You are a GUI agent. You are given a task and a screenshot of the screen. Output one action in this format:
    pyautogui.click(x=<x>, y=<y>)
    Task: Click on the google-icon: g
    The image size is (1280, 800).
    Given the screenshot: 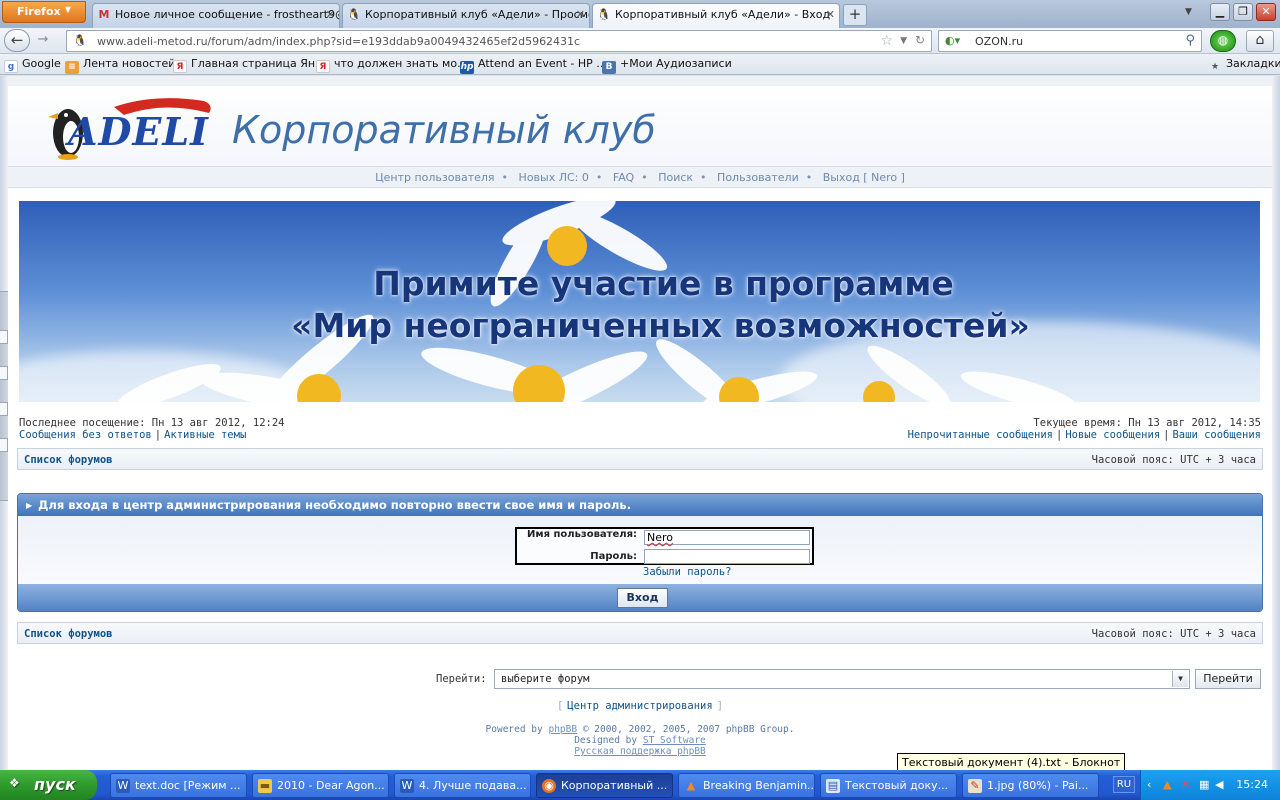 What is the action you would take?
    pyautogui.click(x=11, y=66)
    